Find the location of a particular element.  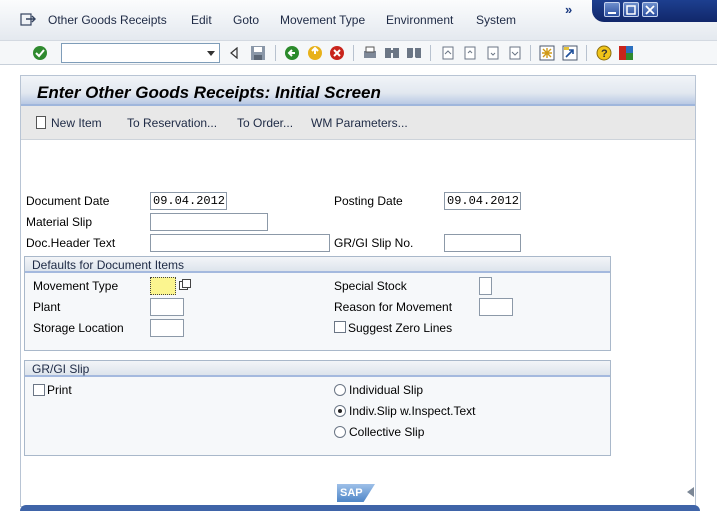

print-label: Print is located at coordinates (59, 390).